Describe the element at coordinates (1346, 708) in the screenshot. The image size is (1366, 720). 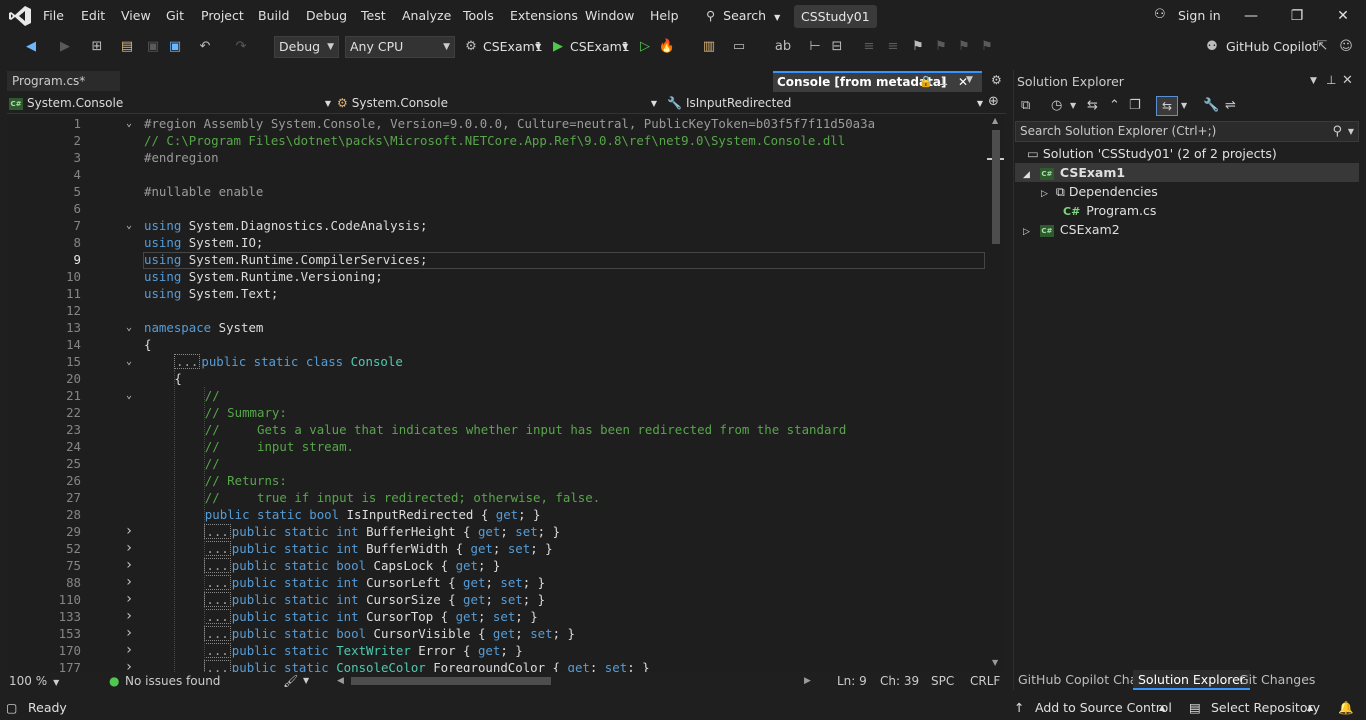
I see `notifications-icon: 🔔` at that location.